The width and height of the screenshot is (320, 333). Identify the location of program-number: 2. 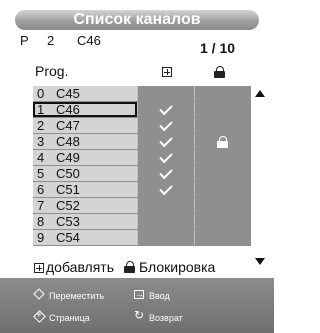
(51, 40).